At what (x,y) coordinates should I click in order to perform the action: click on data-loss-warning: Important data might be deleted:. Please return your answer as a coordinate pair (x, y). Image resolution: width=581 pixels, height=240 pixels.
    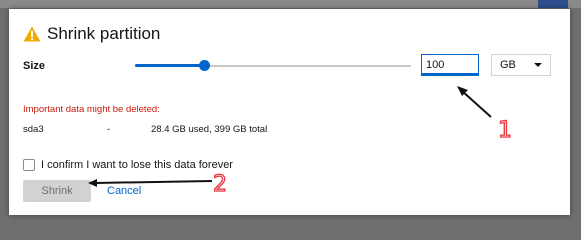
    Looking at the image, I should click on (91, 109).